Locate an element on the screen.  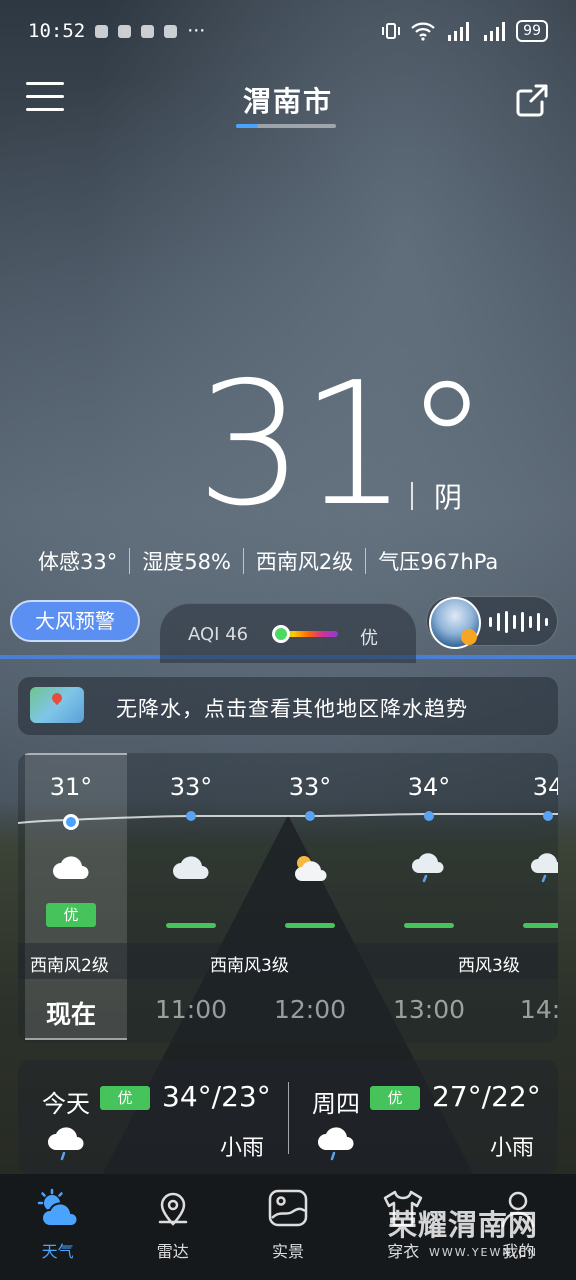
city-page-indicator is located at coordinates (286, 126).